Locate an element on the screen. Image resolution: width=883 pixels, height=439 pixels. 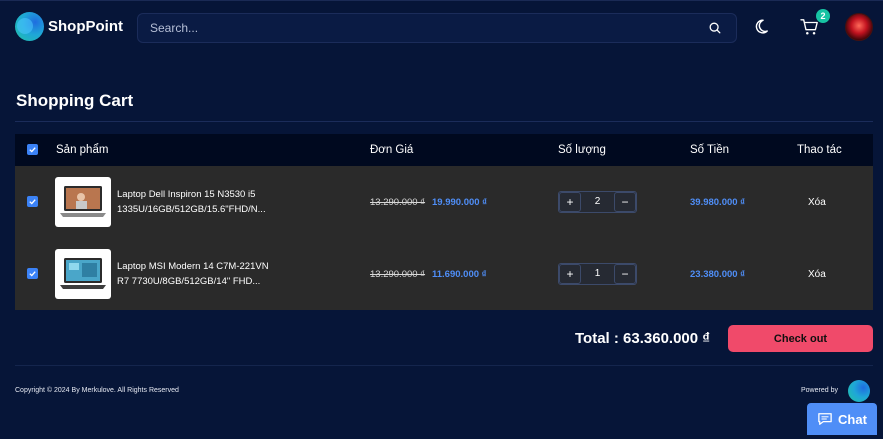
powered-by-logo-icon is located at coordinates (859, 391).